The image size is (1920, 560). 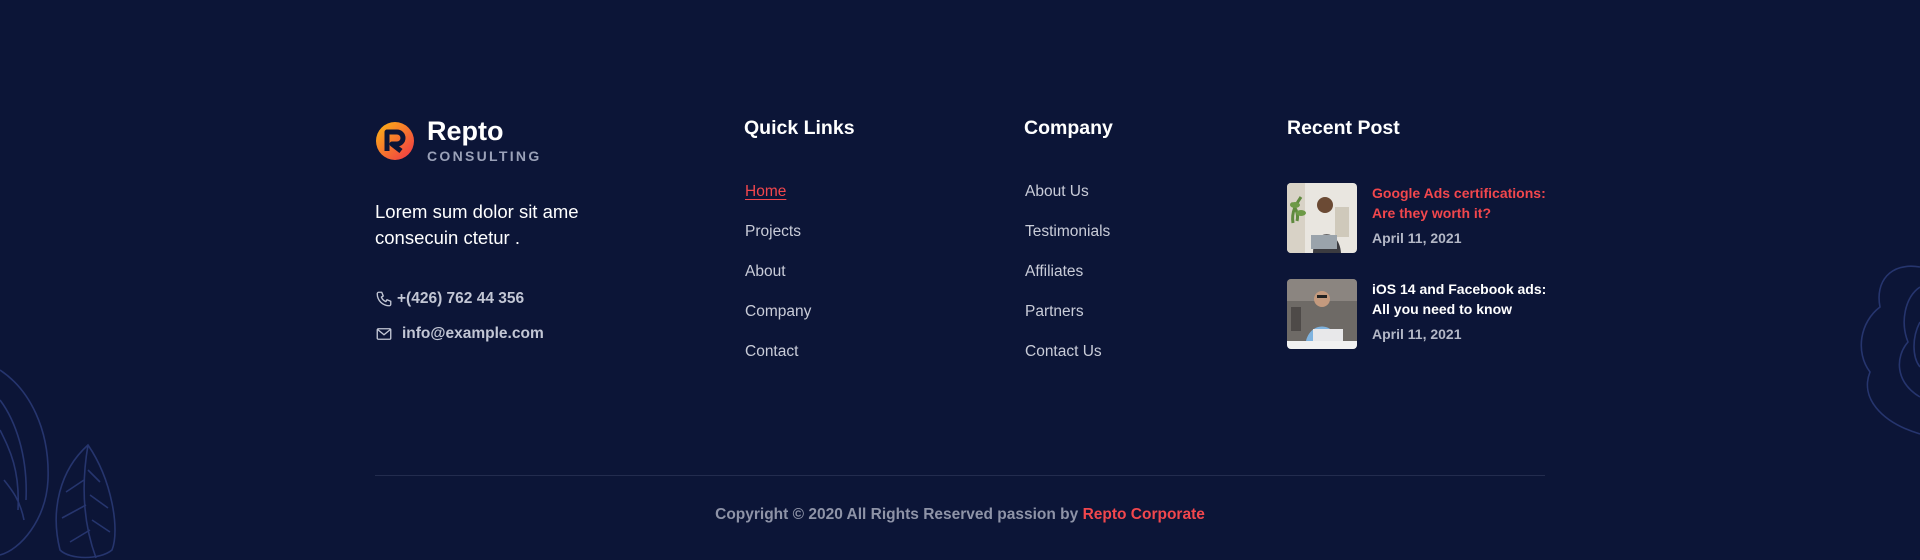 What do you see at coordinates (1144, 514) in the screenshot?
I see `copyright-brand-link: Repto Corporate` at bounding box center [1144, 514].